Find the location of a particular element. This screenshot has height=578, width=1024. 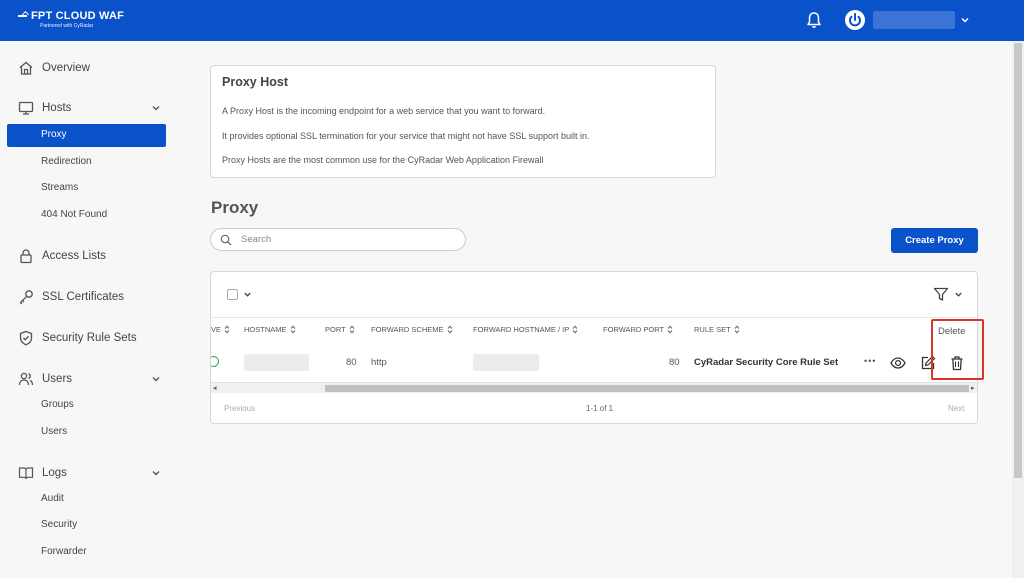

status-active-icon is located at coordinates (215, 361).